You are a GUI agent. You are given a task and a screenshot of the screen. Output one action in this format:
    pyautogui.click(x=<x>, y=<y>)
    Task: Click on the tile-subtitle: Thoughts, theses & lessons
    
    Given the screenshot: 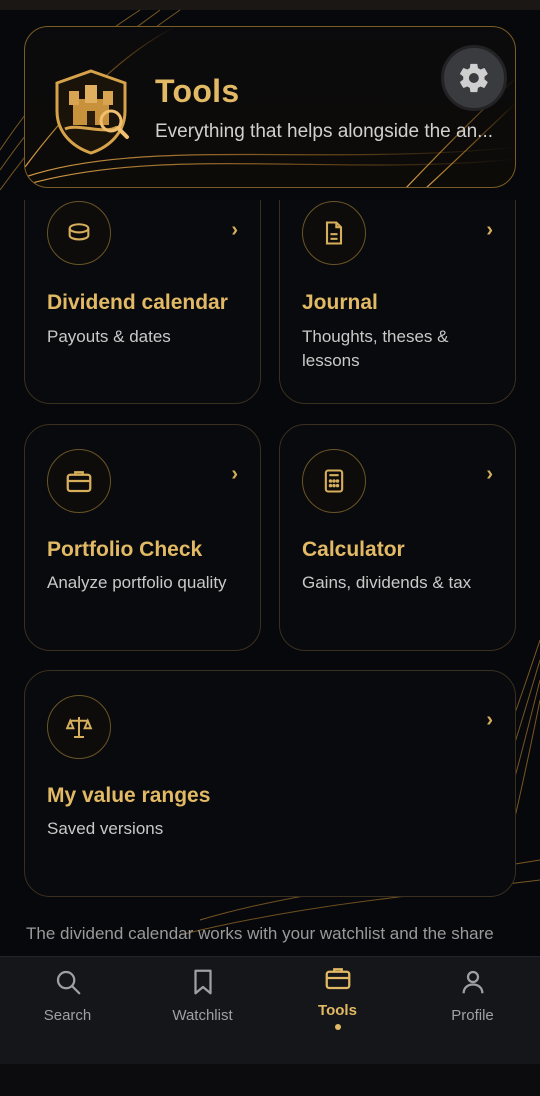 What is the action you would take?
    pyautogui.click(x=375, y=348)
    